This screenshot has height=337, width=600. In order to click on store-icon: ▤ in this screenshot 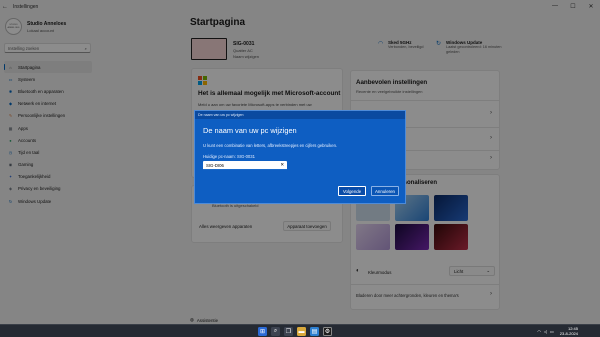, I will do `click(314, 331)`.